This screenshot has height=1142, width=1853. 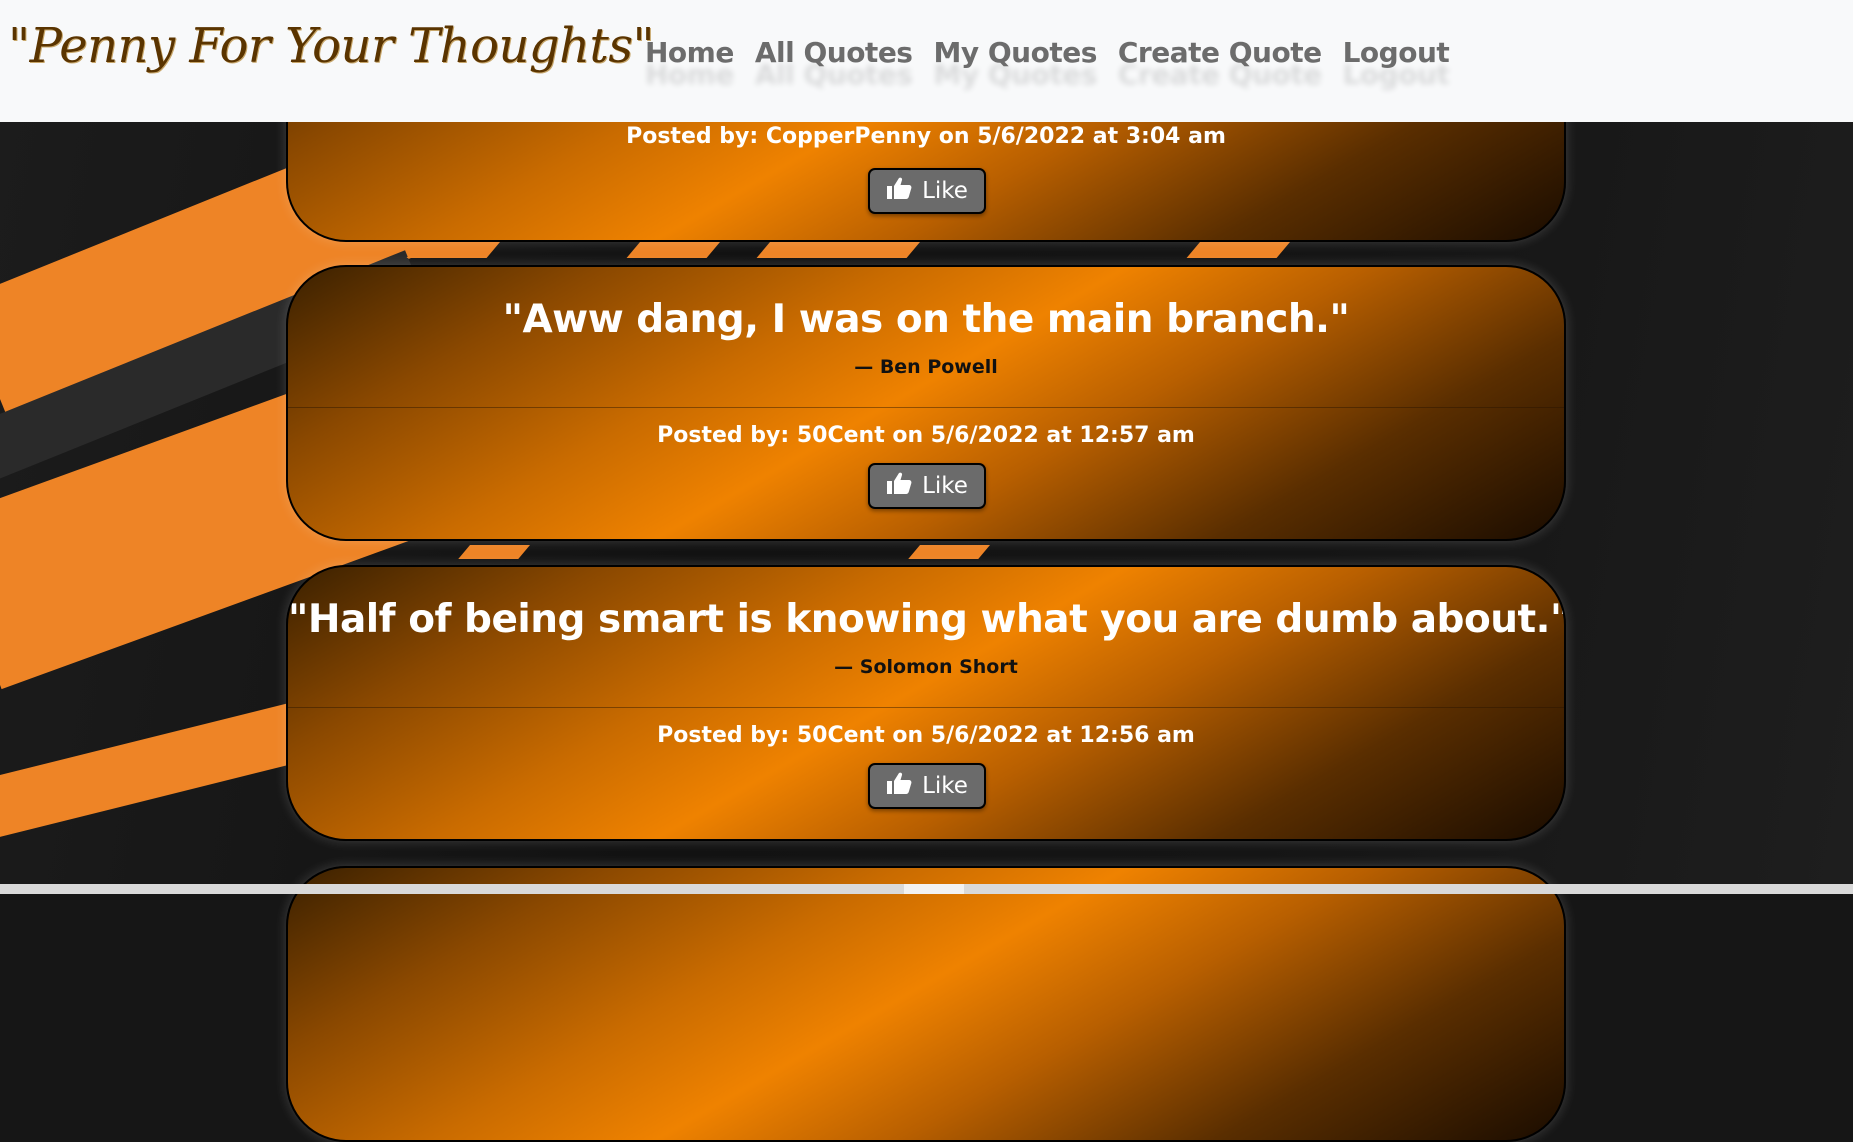 What do you see at coordinates (934, 889) in the screenshot?
I see `scrollbar-thumb` at bounding box center [934, 889].